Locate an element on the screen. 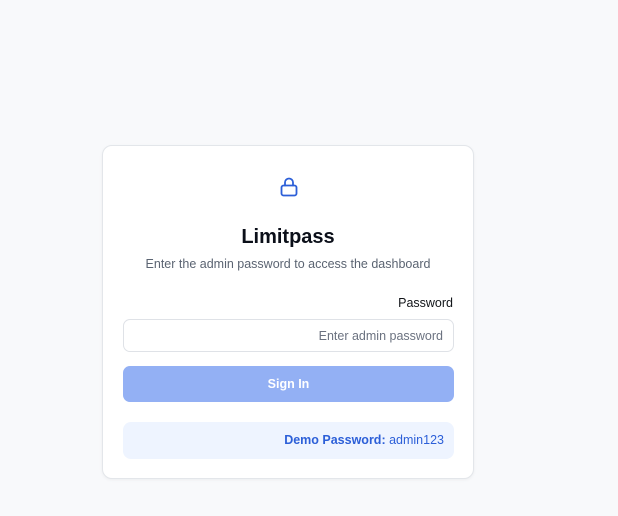  sign-in-button: Sign In is located at coordinates (288, 384).